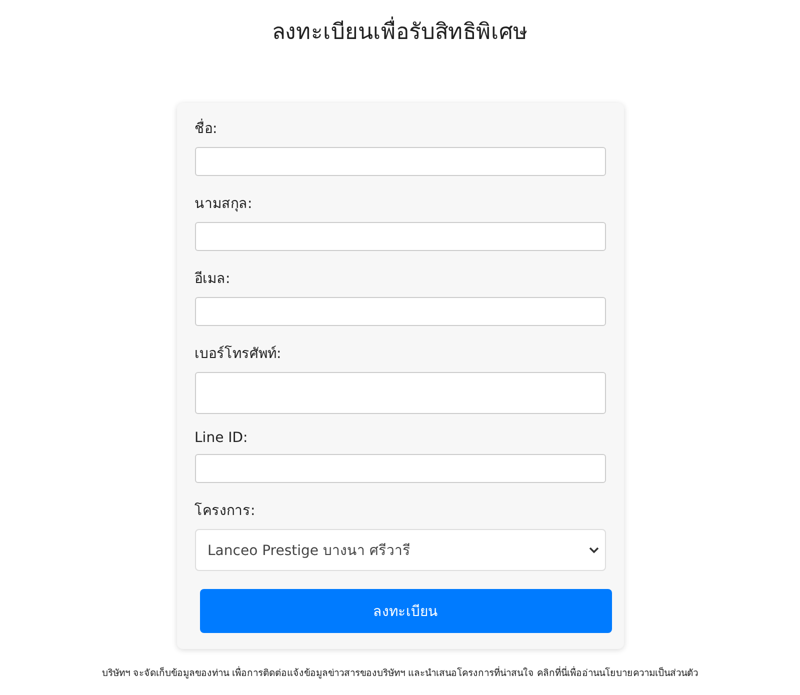 This screenshot has width=800, height=695. Describe the element at coordinates (224, 204) in the screenshot. I see `field-label: นามสกุล:` at that location.